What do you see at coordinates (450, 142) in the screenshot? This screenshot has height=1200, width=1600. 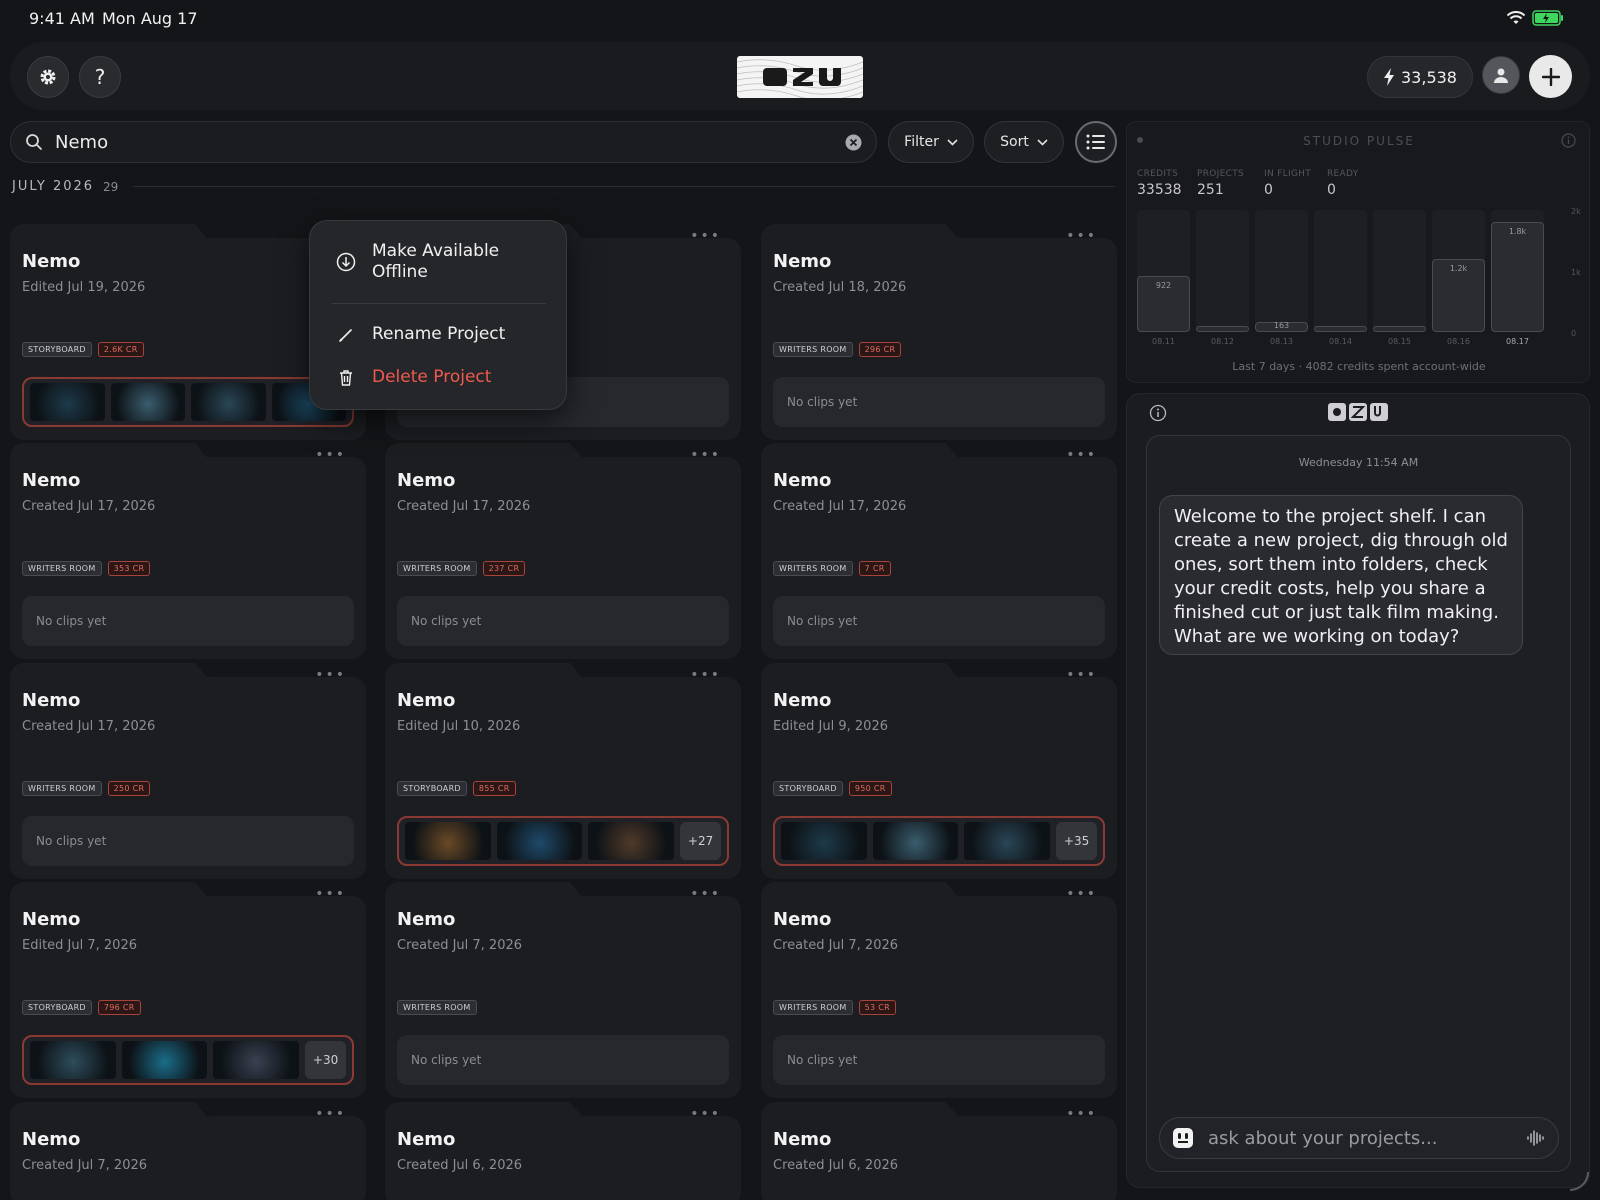 I see `search-input: Nemo` at bounding box center [450, 142].